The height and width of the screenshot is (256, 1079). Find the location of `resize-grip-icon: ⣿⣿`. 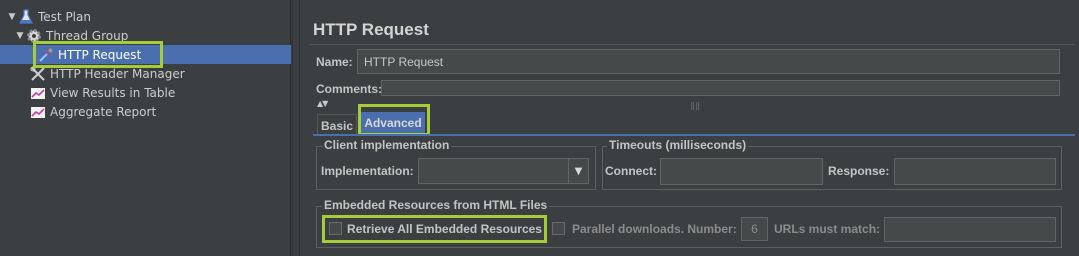

resize-grip-icon: ⣿⣿ is located at coordinates (695, 106).